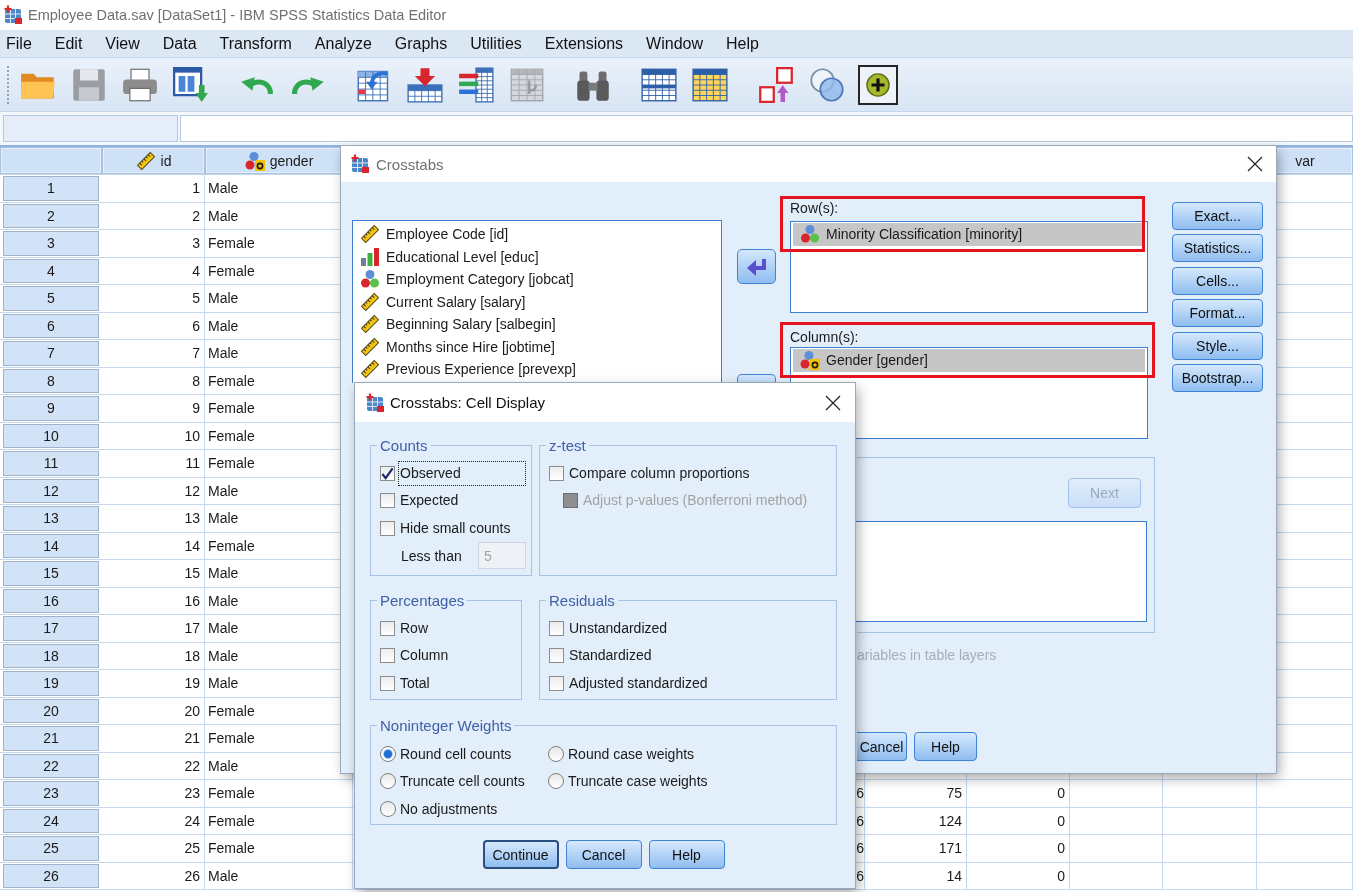 The image size is (1353, 892). I want to click on checkbox-label: Row, so click(414, 629).